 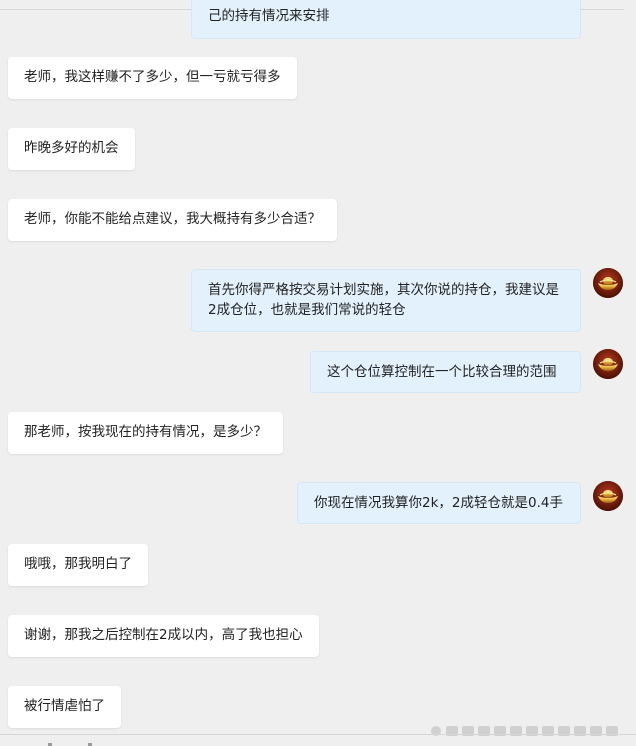 What do you see at coordinates (386, 19) in the screenshot?
I see `message-bubble-outgoing: 己的持有情况来安排` at bounding box center [386, 19].